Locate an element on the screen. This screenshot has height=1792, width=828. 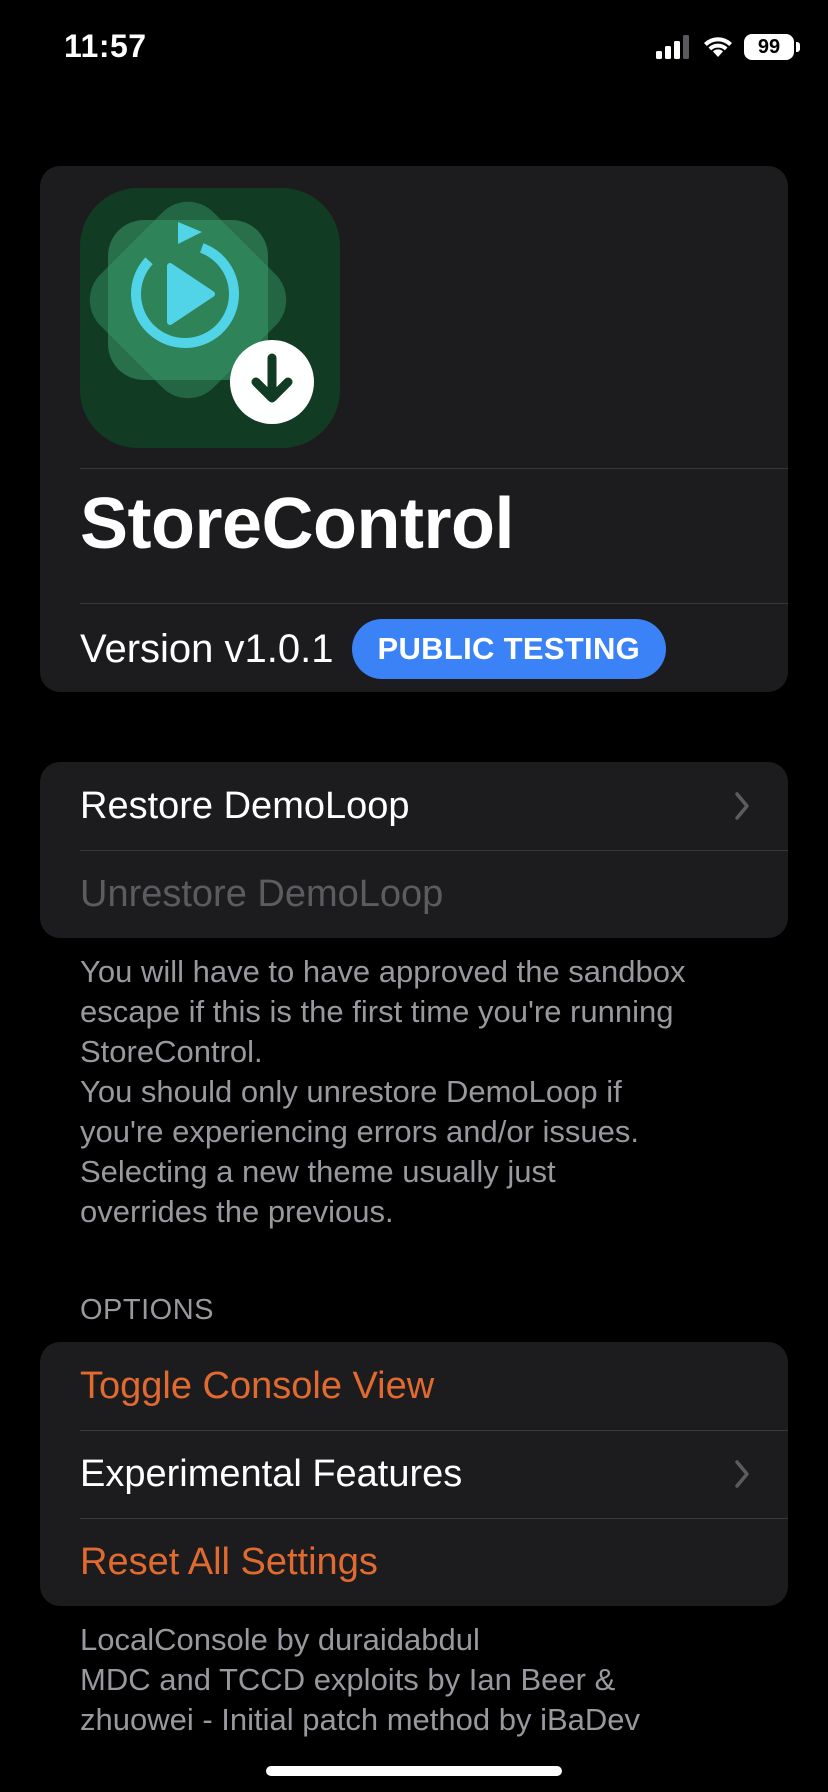
app-title: StoreControl is located at coordinates (297, 524).